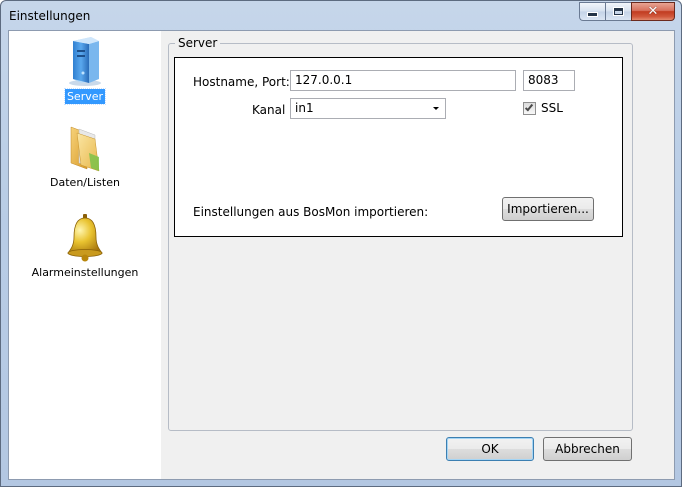  I want to click on close-button: ✕, so click(653, 11).